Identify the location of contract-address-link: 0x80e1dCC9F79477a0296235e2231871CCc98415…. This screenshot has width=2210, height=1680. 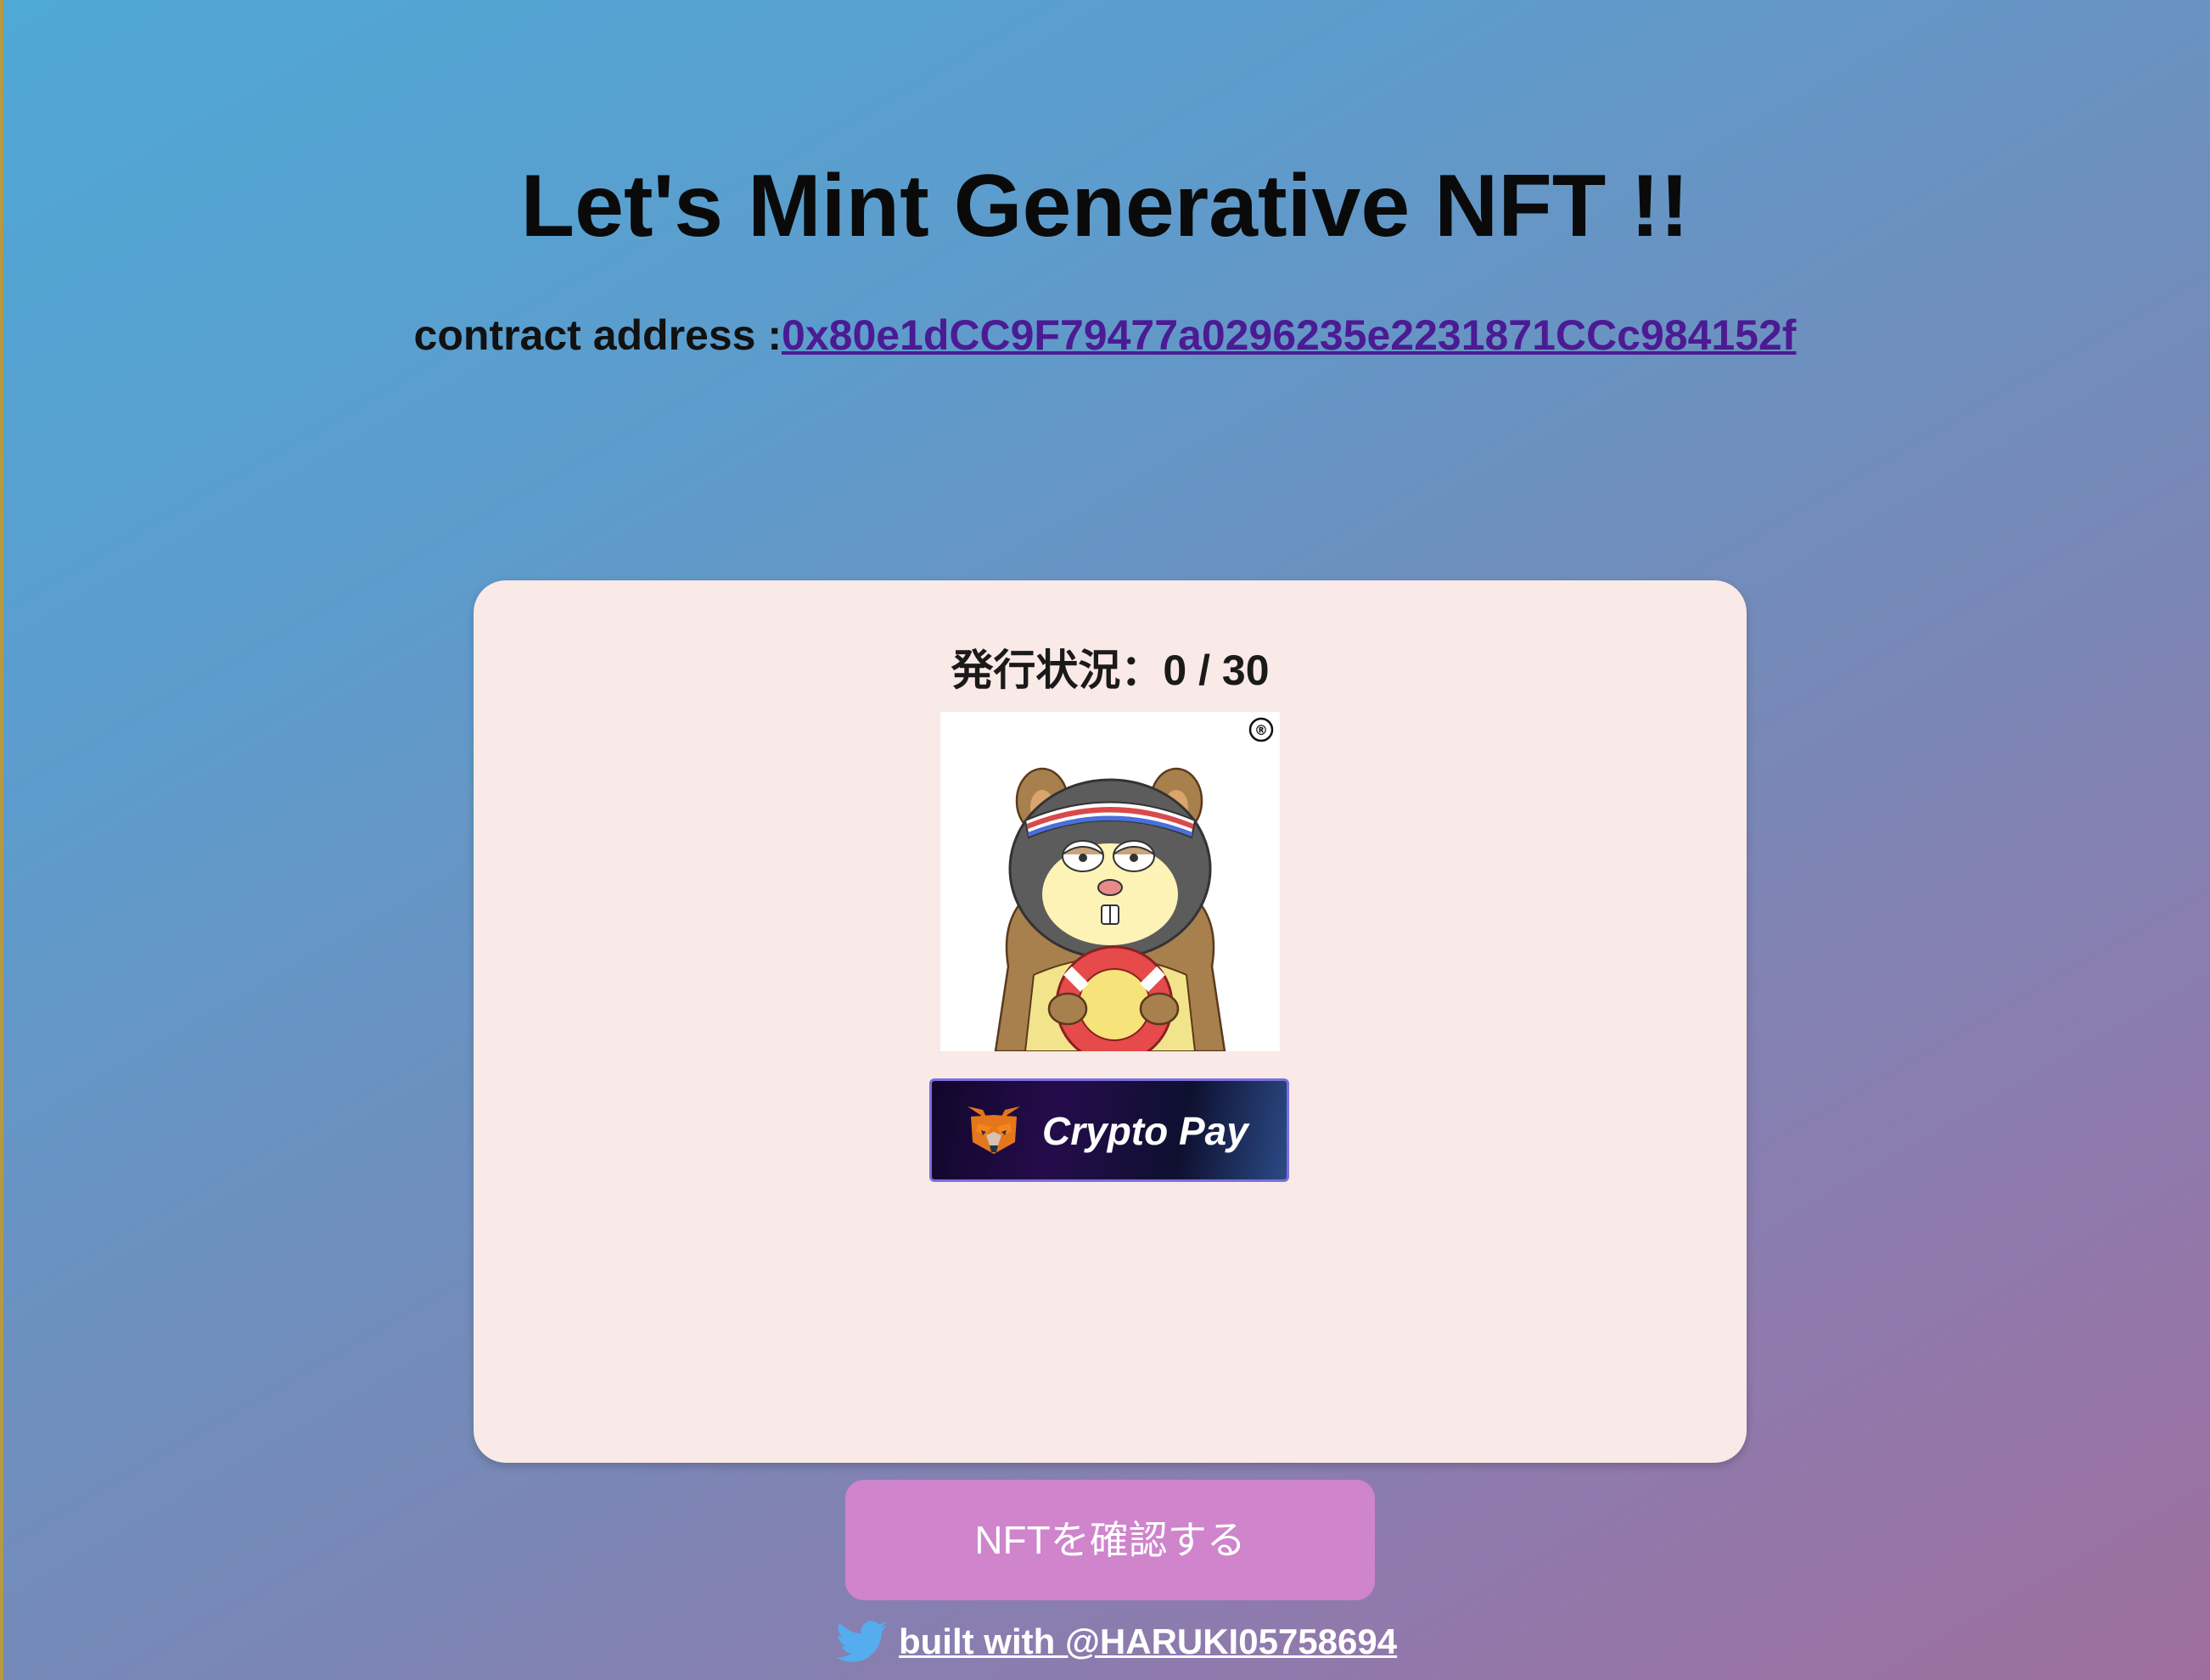
(1289, 335).